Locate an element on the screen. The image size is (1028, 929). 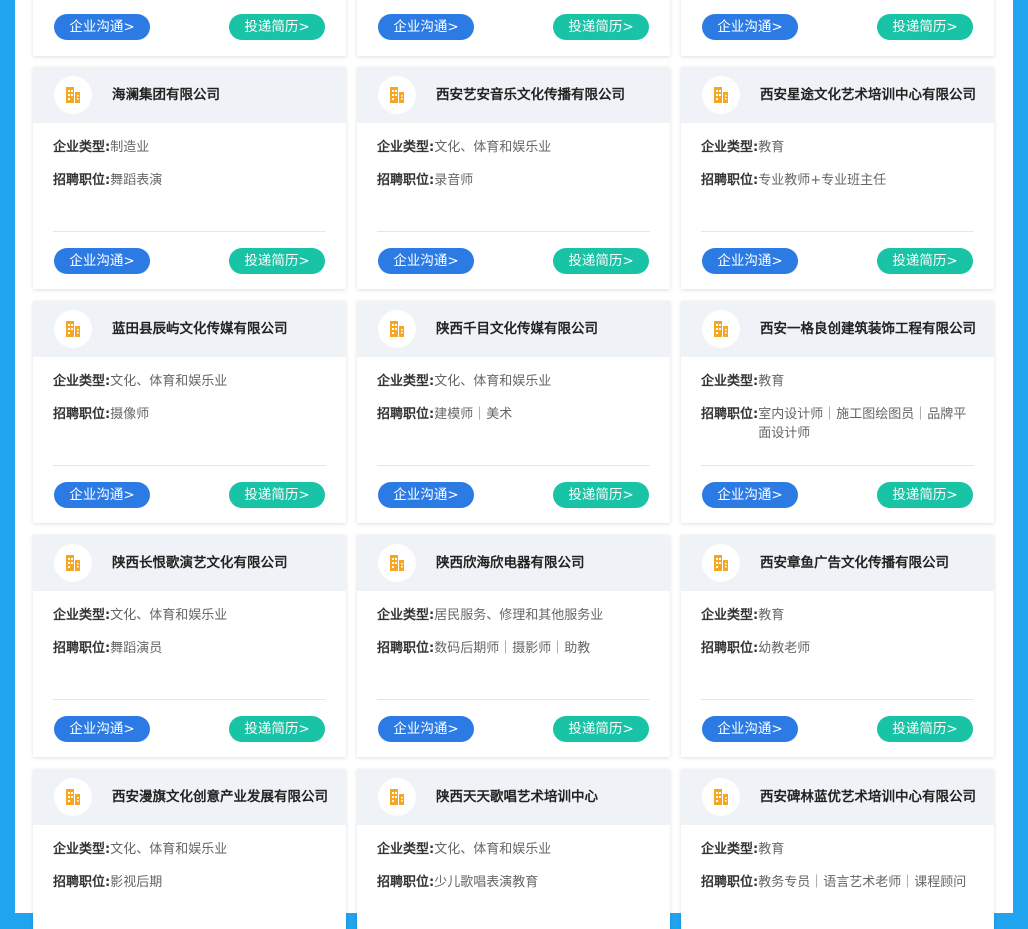
company-name: 陕西欣海欣电器有限公司 is located at coordinates (544, 563).